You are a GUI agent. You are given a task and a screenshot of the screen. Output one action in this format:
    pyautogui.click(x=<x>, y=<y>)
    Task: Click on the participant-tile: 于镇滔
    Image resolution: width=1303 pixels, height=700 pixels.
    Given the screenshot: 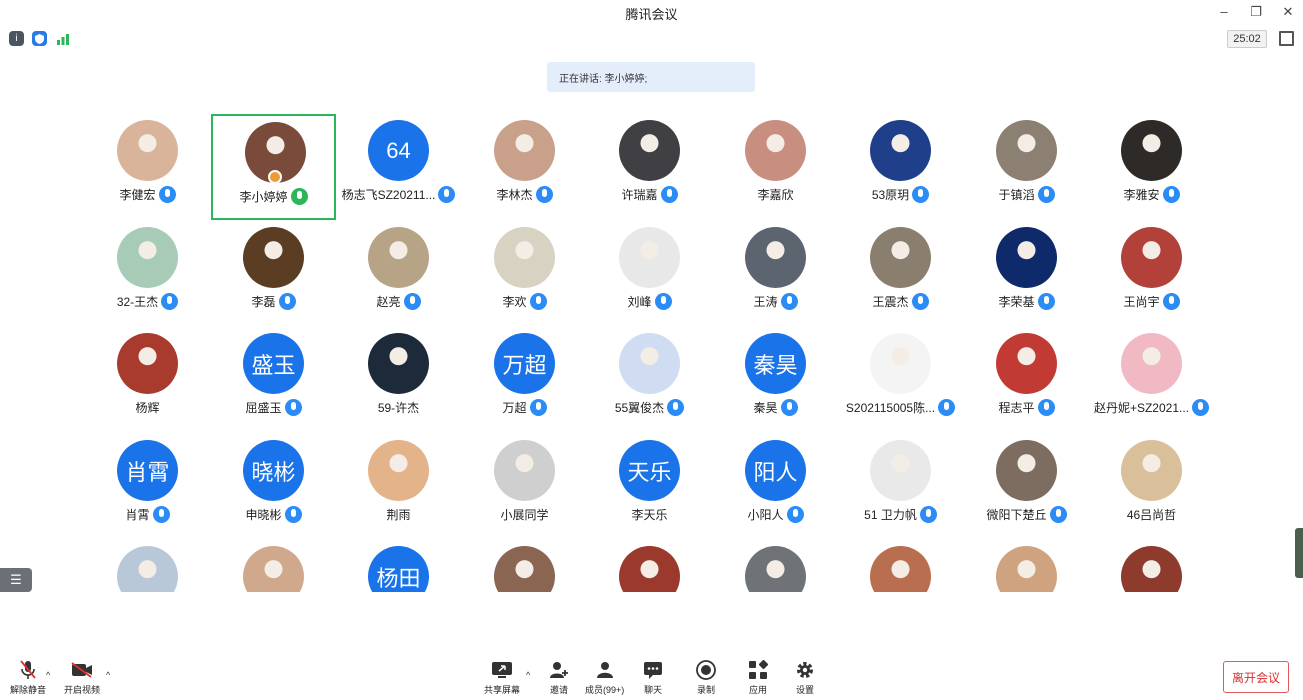 What is the action you would take?
    pyautogui.click(x=1026, y=167)
    